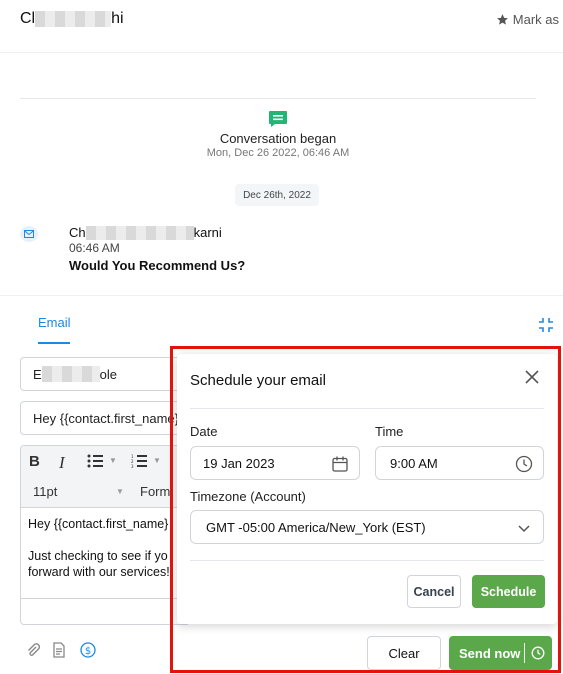 This screenshot has width=563, height=674. I want to click on time-value: 9:00 AM, so click(414, 463).